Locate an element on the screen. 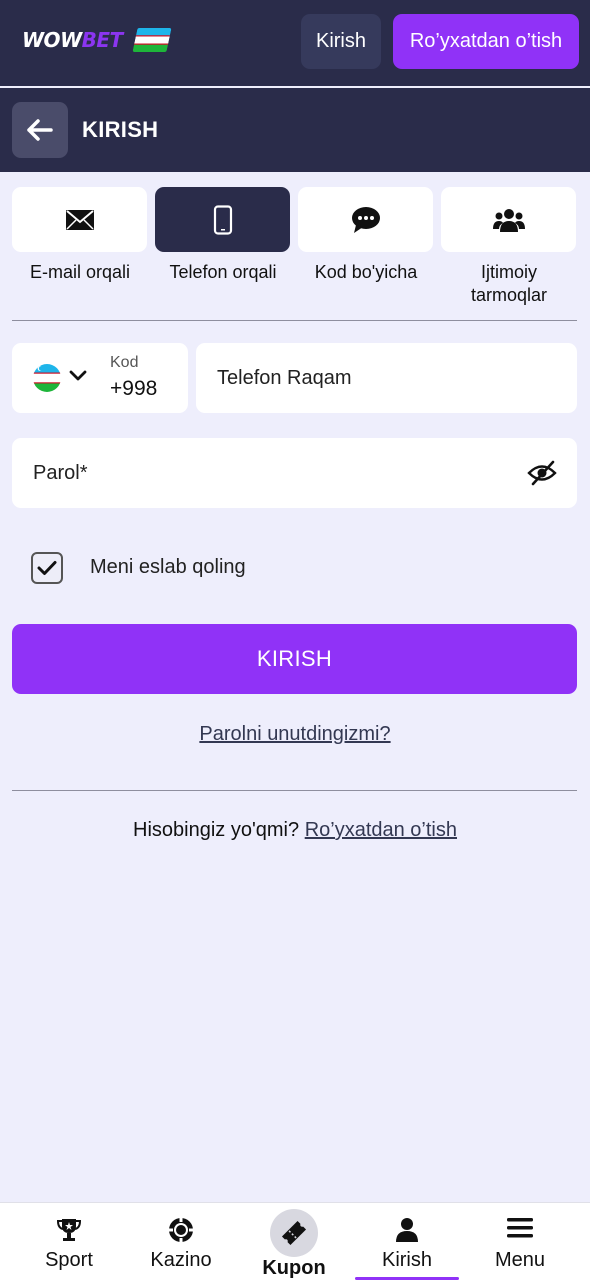  remember-label: Meni eslab qoling is located at coordinates (168, 567).